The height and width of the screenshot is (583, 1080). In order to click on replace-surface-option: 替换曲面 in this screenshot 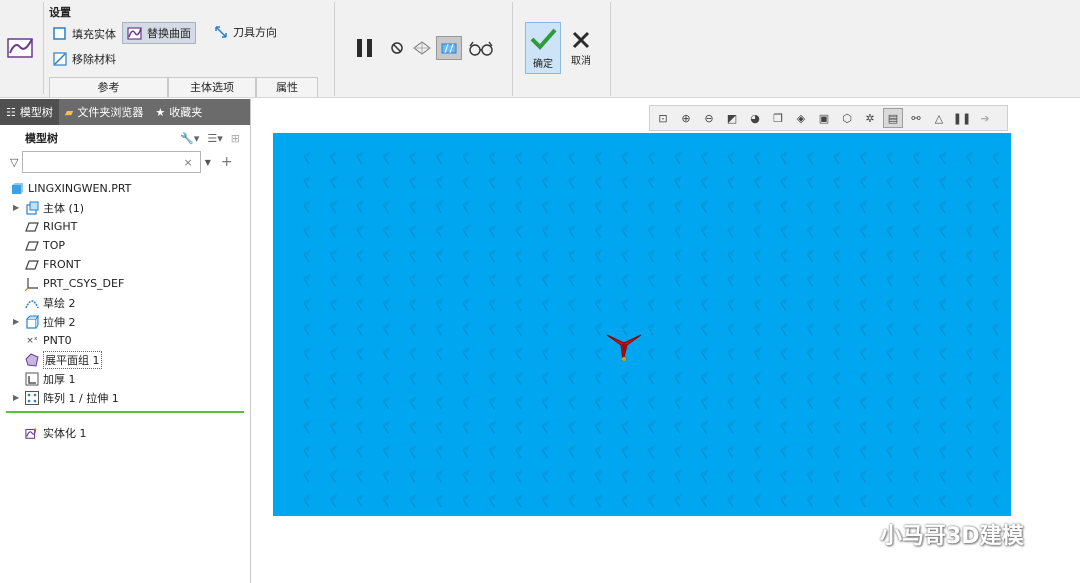, I will do `click(159, 33)`.